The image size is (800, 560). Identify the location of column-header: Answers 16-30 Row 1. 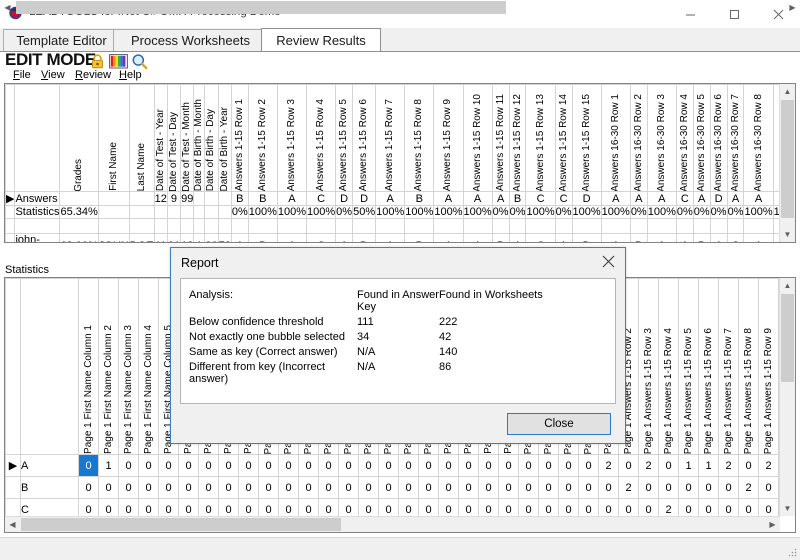
(615, 138).